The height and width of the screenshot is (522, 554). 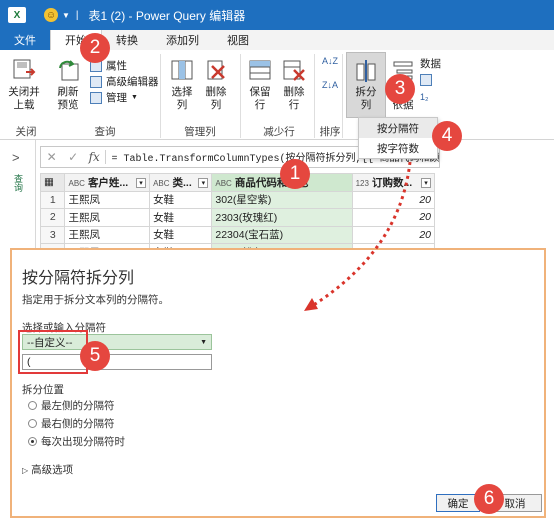 What do you see at coordinates (358, 236) in the screenshot?
I see `dotted-arrow` at bounding box center [358, 236].